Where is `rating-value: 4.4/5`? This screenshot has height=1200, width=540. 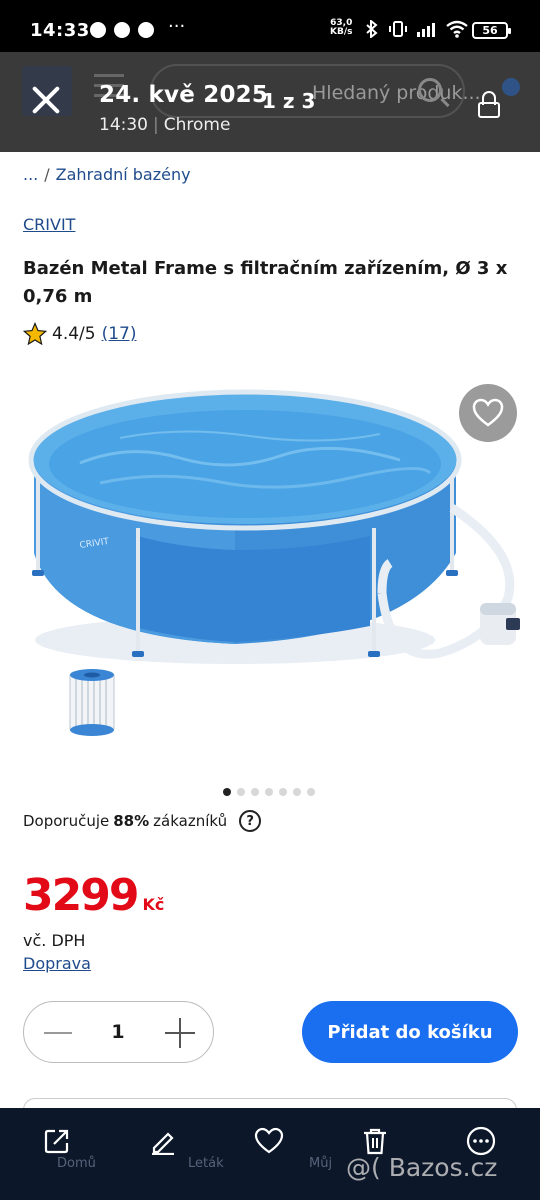
rating-value: 4.4/5 is located at coordinates (74, 334).